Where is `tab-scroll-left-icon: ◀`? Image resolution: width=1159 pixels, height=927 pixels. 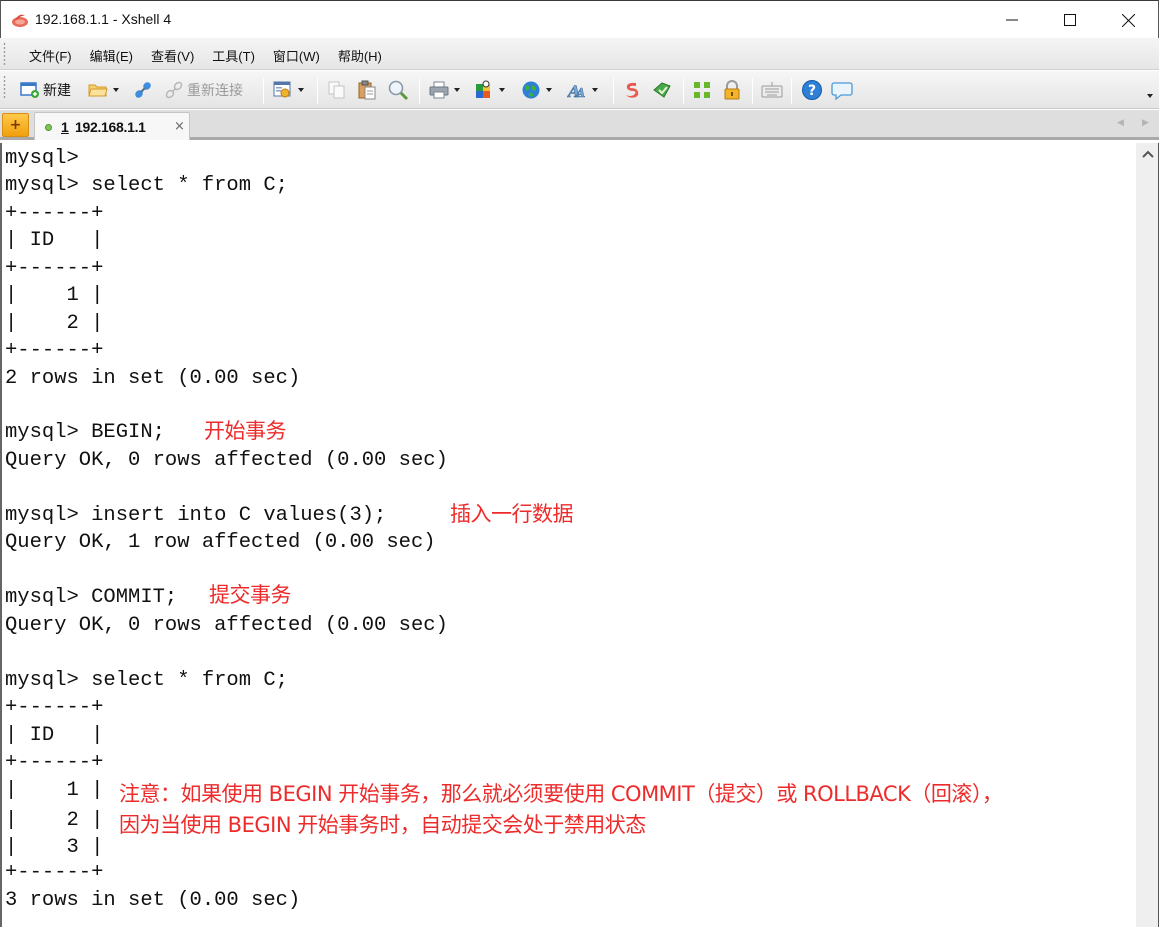 tab-scroll-left-icon: ◀ is located at coordinates (1120, 123).